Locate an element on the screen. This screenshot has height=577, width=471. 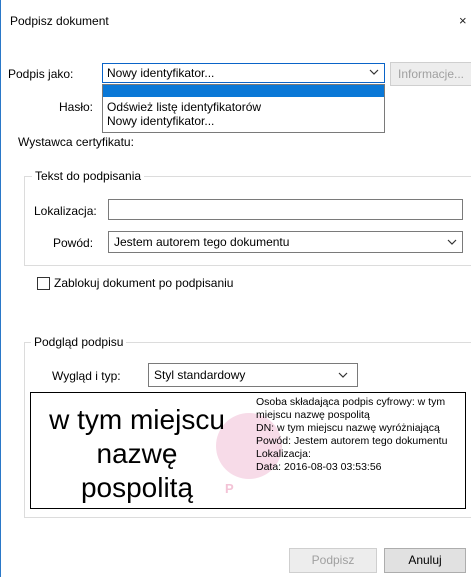
signature-preview-legend: Podgląd podpisu is located at coordinates (79, 342).